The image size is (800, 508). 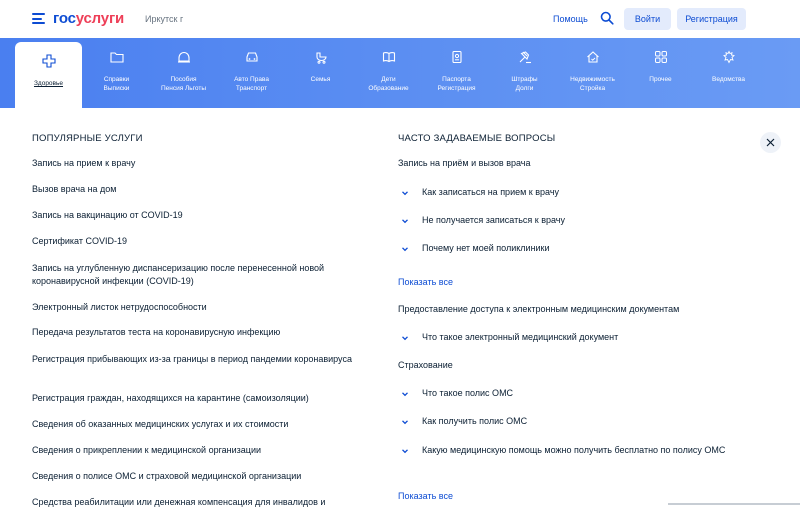 I want to click on service-link: Электронный листок нетрудоспособности, so click(x=192, y=307).